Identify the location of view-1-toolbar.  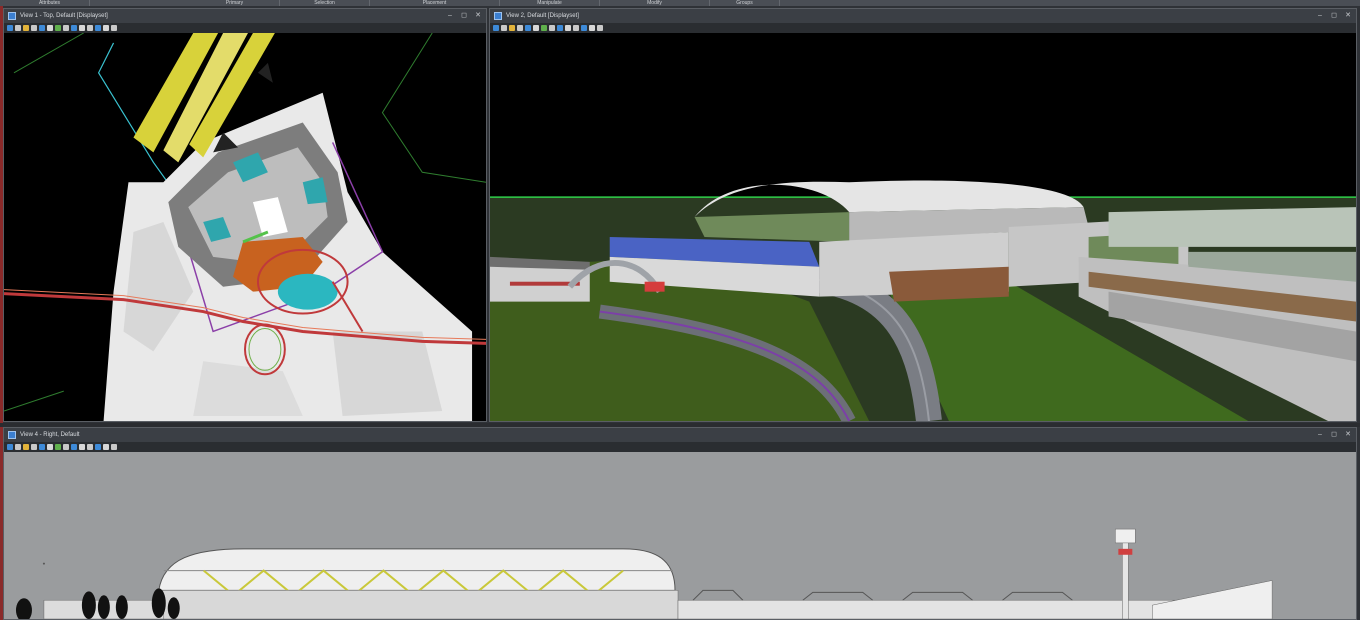
(245, 28).